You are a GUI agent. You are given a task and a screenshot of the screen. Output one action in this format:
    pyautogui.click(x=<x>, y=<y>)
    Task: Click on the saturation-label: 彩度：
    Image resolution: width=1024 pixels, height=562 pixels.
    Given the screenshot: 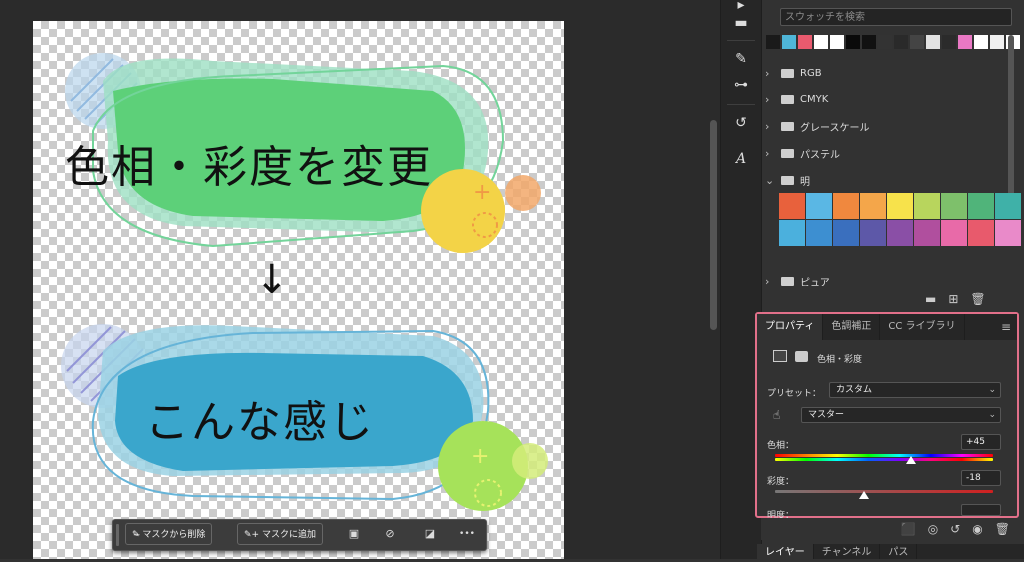 What is the action you would take?
    pyautogui.click(x=781, y=482)
    